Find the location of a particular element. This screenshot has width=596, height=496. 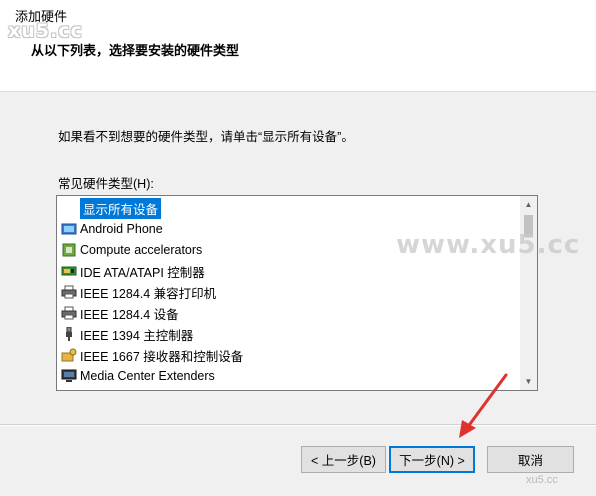

ide-controller-icon is located at coordinates (69, 271).